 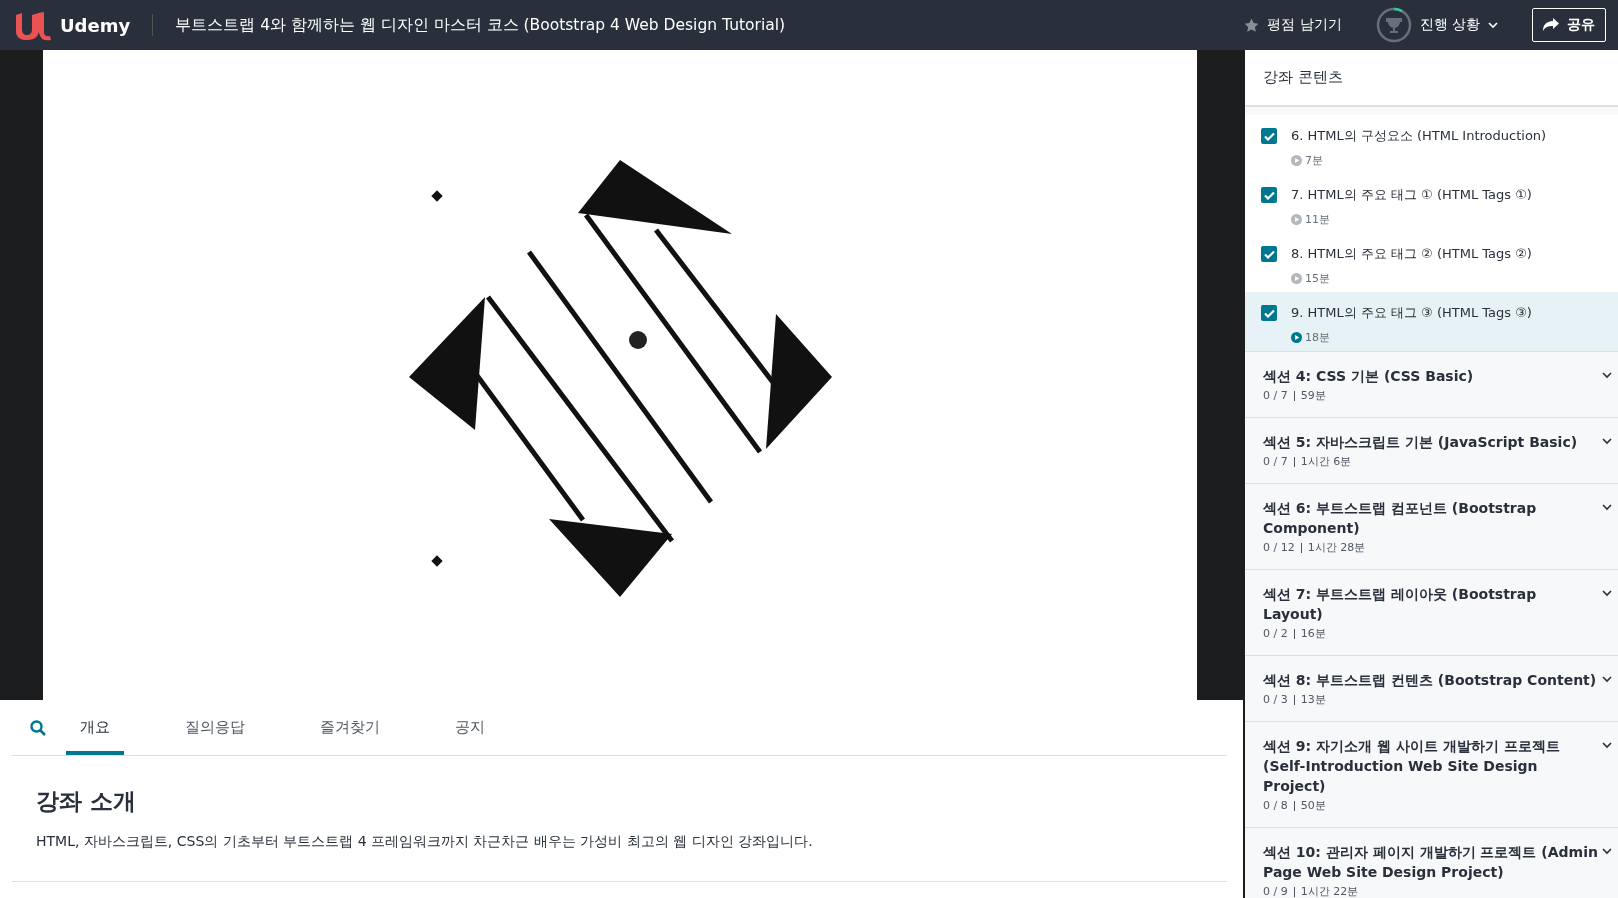 What do you see at coordinates (86, 801) in the screenshot?
I see `section-heading: 강좌 소개` at bounding box center [86, 801].